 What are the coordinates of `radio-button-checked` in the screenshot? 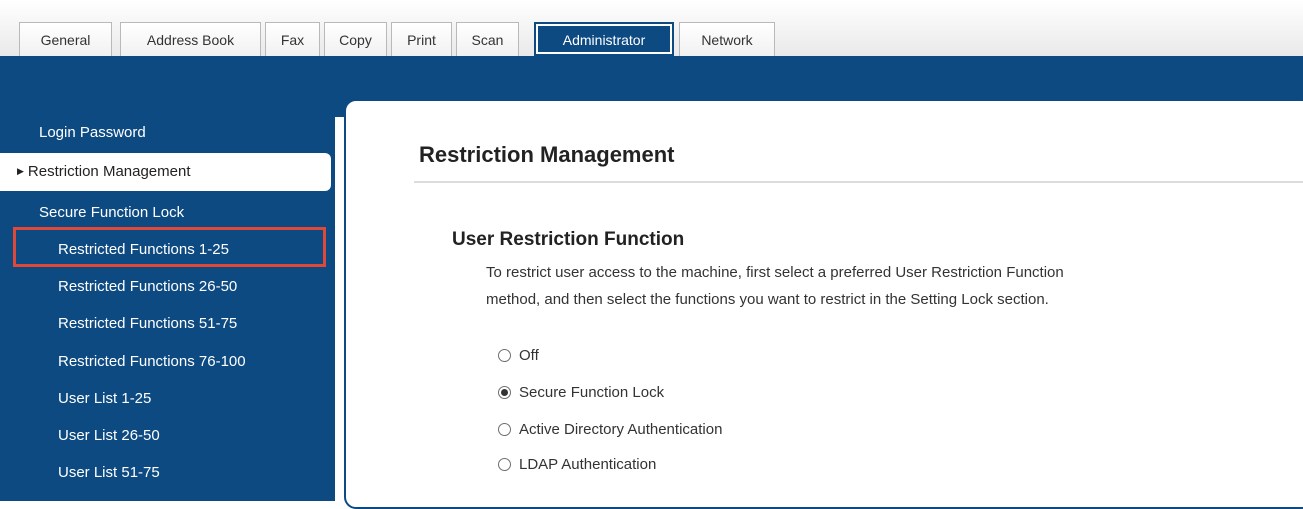 It's located at (504, 392).